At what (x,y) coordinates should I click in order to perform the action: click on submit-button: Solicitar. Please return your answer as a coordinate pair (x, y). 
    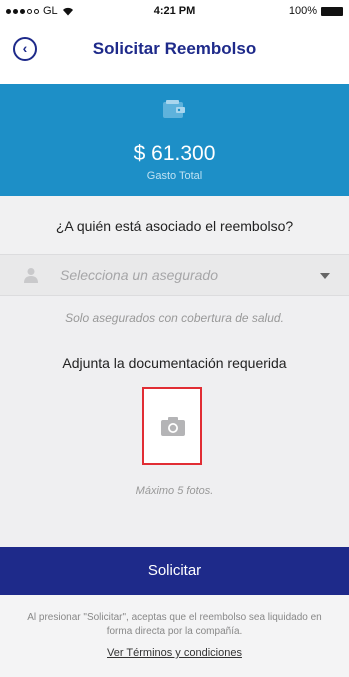
    Looking at the image, I should click on (174, 571).